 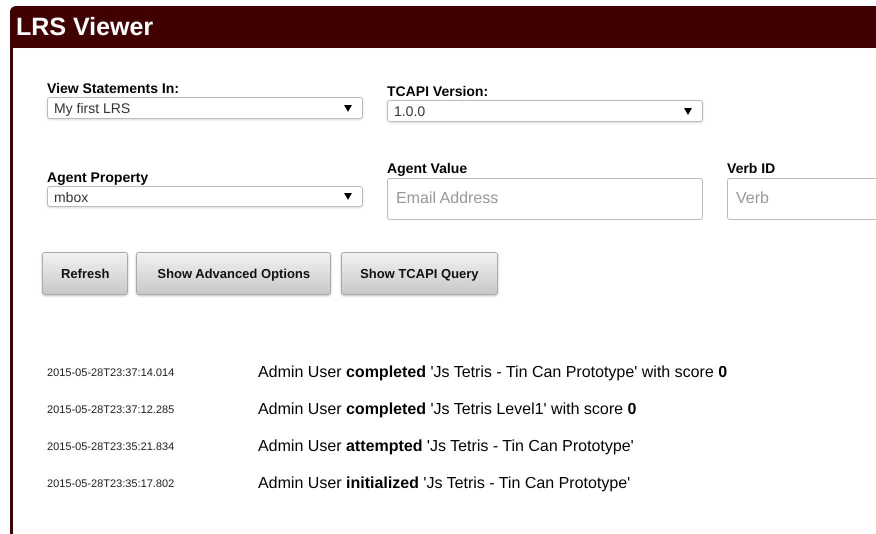 I want to click on lrs-select: My first LRS, so click(x=205, y=108).